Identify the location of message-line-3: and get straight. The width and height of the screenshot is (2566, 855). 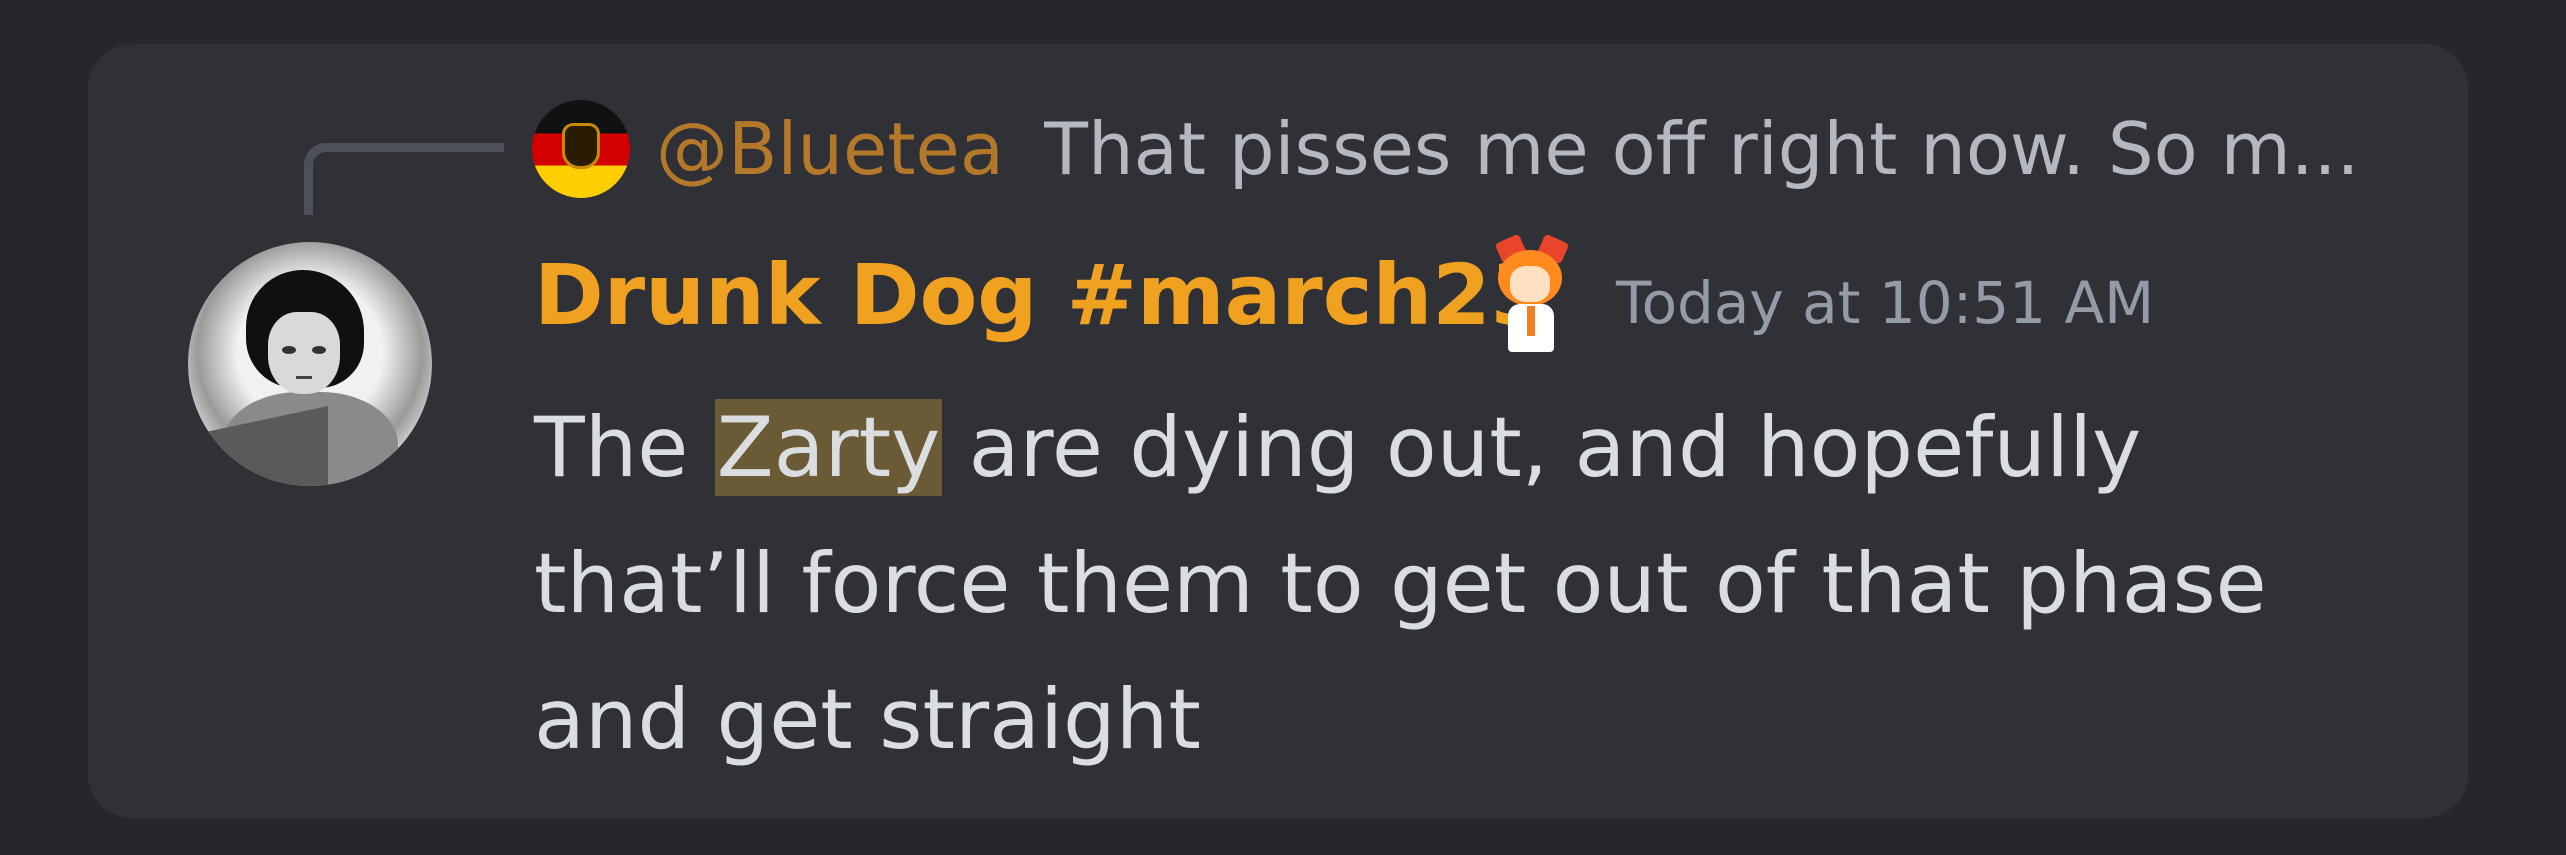
(867, 719).